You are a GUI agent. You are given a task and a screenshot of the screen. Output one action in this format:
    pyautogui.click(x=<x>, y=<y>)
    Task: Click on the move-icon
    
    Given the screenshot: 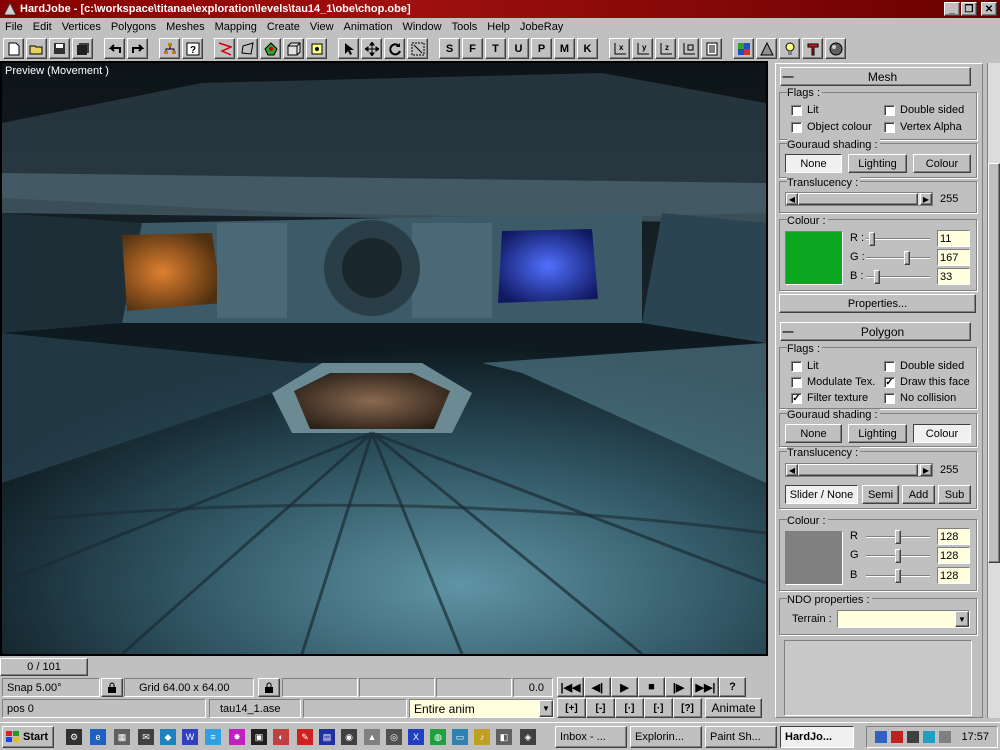 What is the action you would take?
    pyautogui.click(x=371, y=48)
    